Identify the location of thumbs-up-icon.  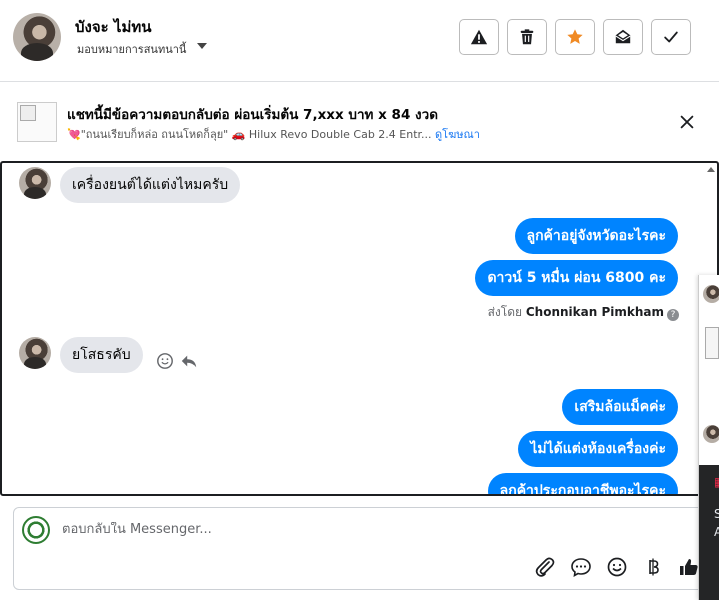
(689, 567).